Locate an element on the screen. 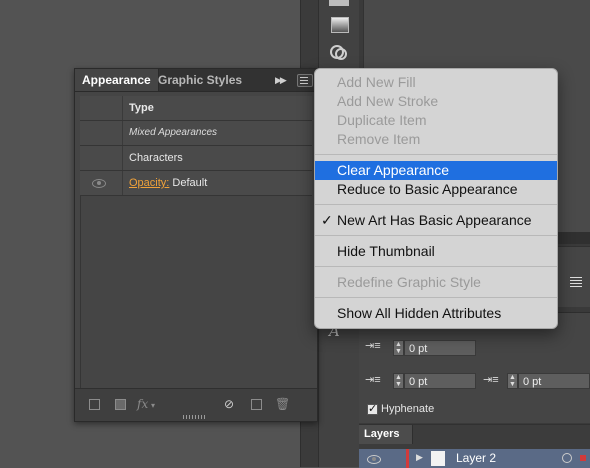  list-item-type: Type is located at coordinates (196, 108).